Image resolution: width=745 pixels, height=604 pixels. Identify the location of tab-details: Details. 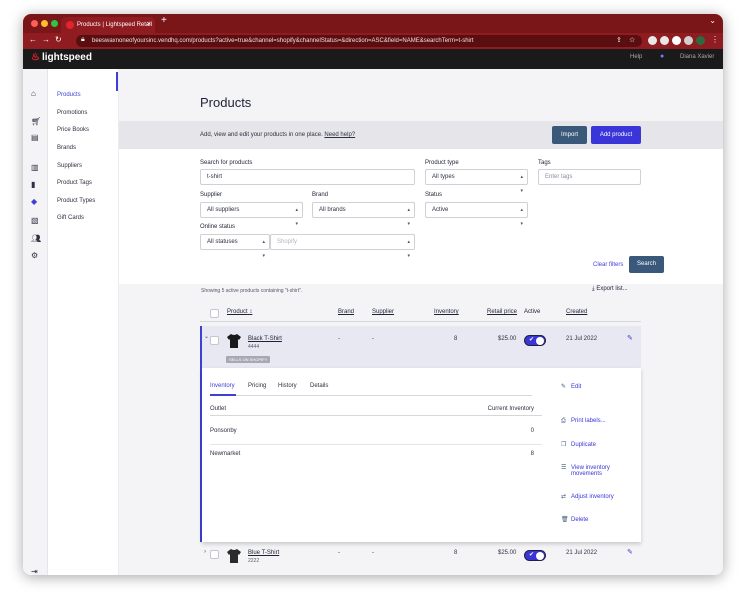
(319, 386).